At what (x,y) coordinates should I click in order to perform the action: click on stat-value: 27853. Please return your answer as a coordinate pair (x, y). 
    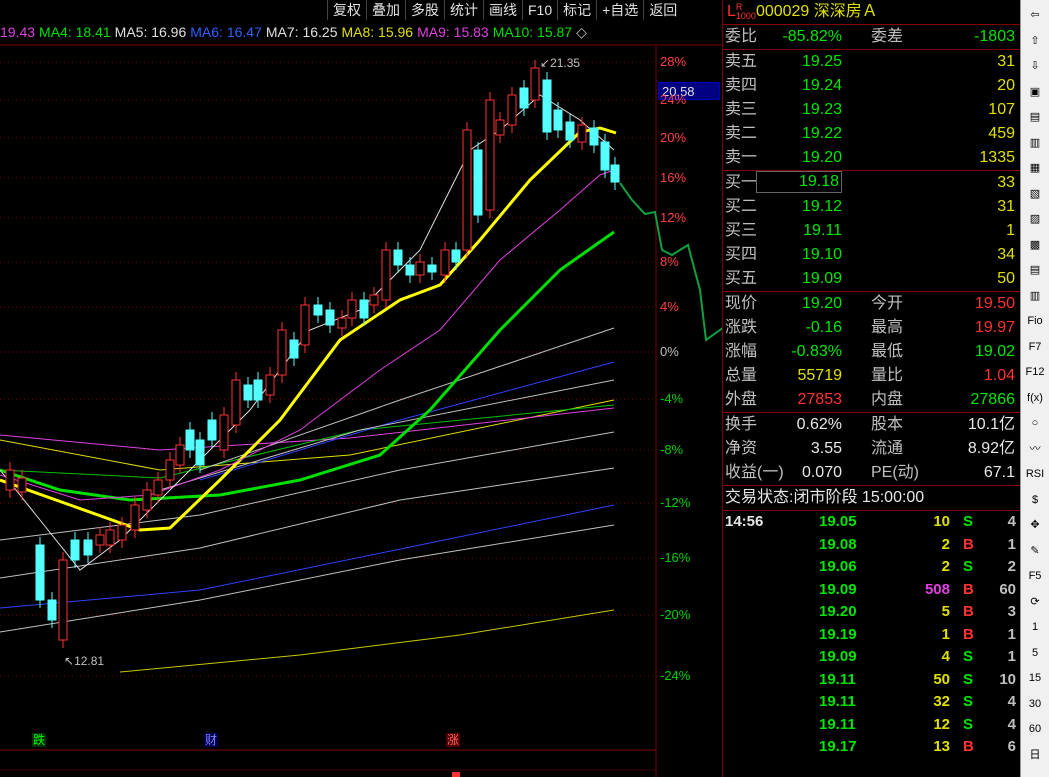
    Looking at the image, I should click on (820, 399).